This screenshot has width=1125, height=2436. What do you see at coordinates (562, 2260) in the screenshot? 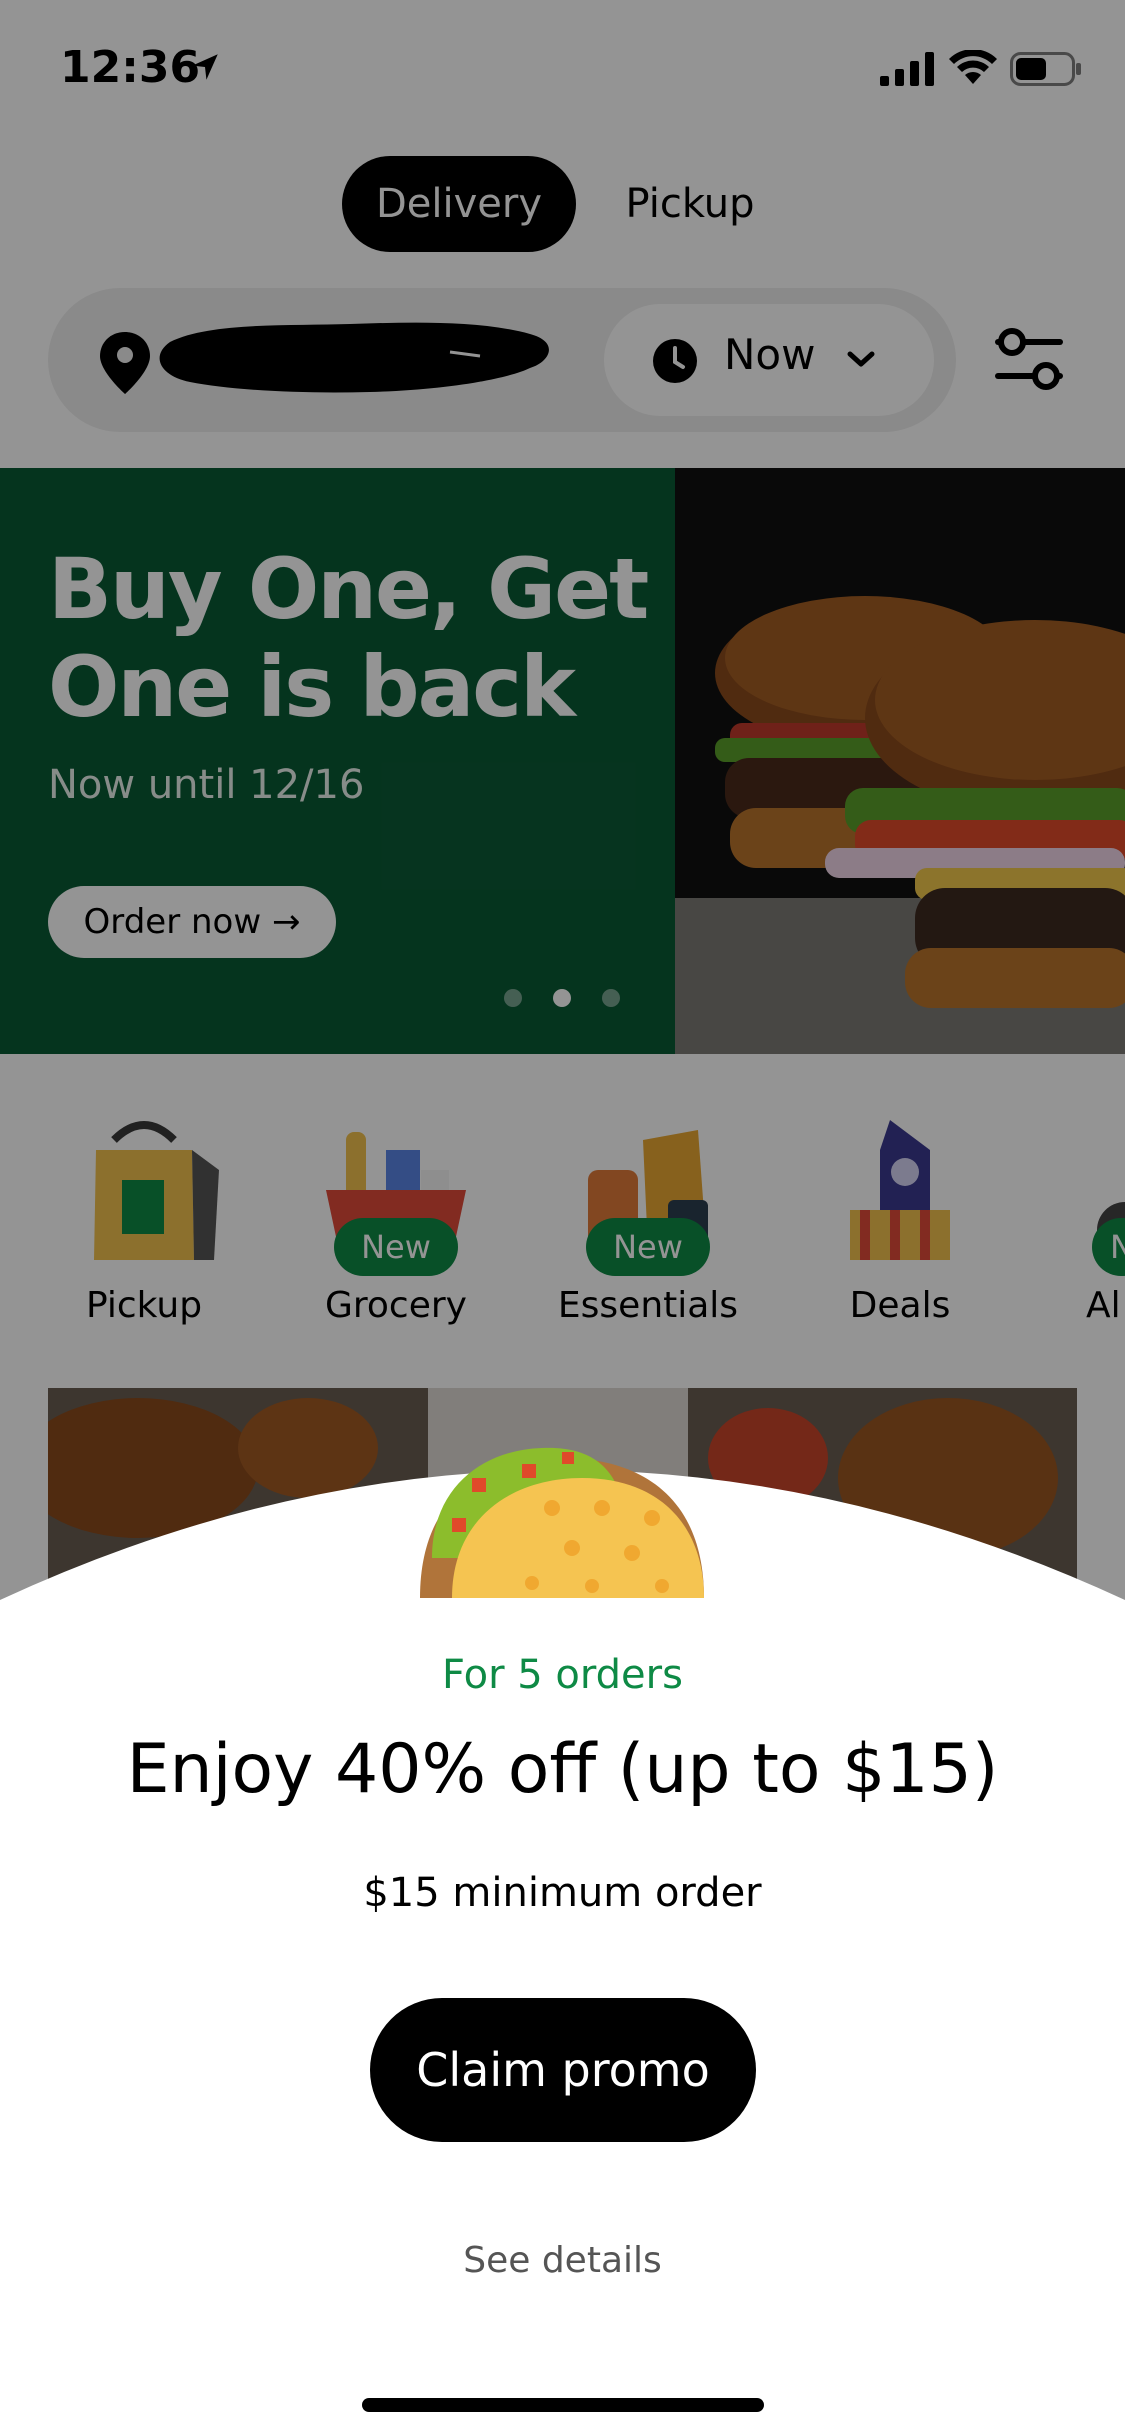
I see `see-details-link: See details` at bounding box center [562, 2260].